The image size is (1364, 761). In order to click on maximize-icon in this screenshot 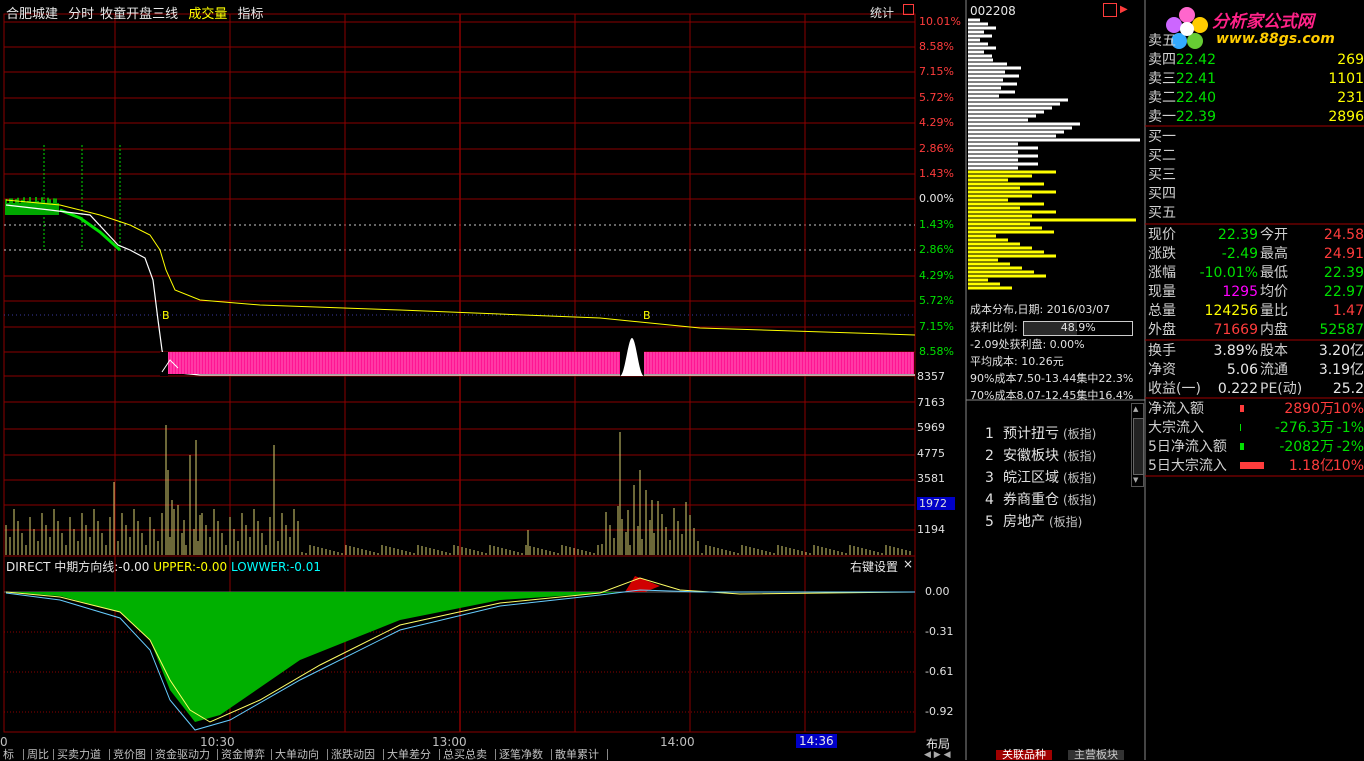, I will do `click(908, 9)`.